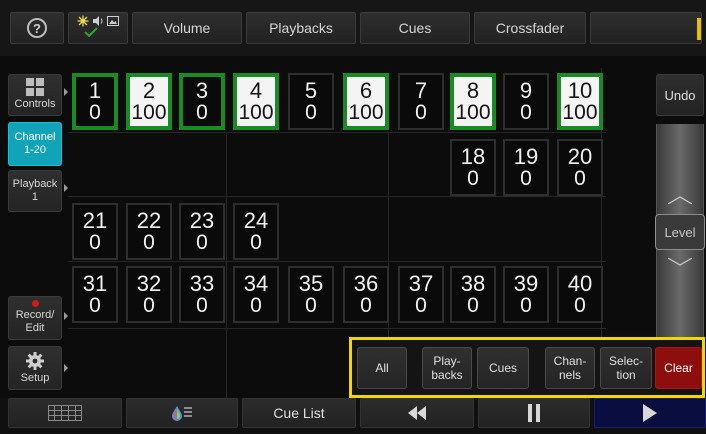 This screenshot has height=434, width=706. I want to click on sidebar-item-controls: Controls, so click(35, 95).